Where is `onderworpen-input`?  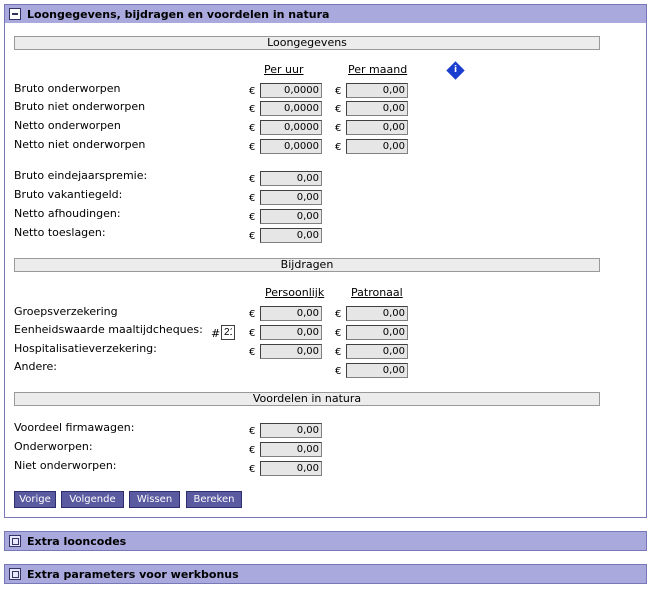
onderworpen-input is located at coordinates (291, 449).